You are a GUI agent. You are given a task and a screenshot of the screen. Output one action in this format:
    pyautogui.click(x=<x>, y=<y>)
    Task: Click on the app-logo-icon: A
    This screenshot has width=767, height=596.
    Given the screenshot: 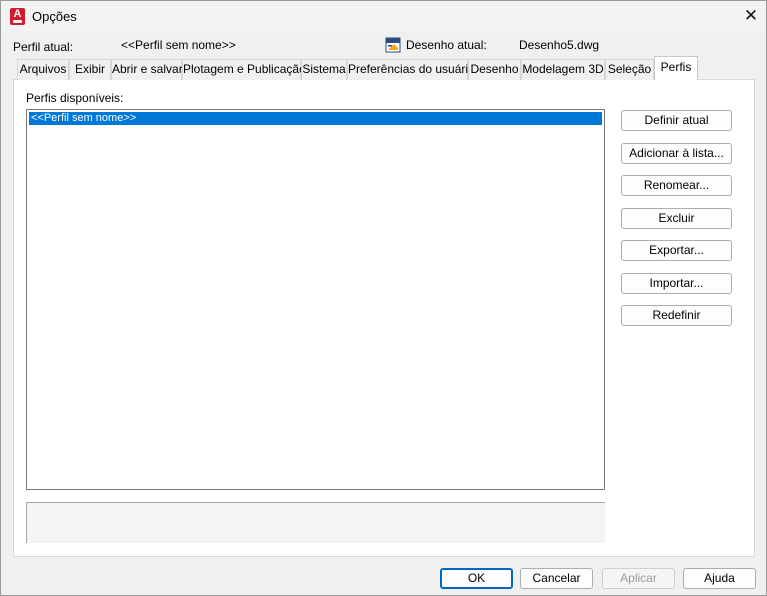 What is the action you would take?
    pyautogui.click(x=17, y=16)
    